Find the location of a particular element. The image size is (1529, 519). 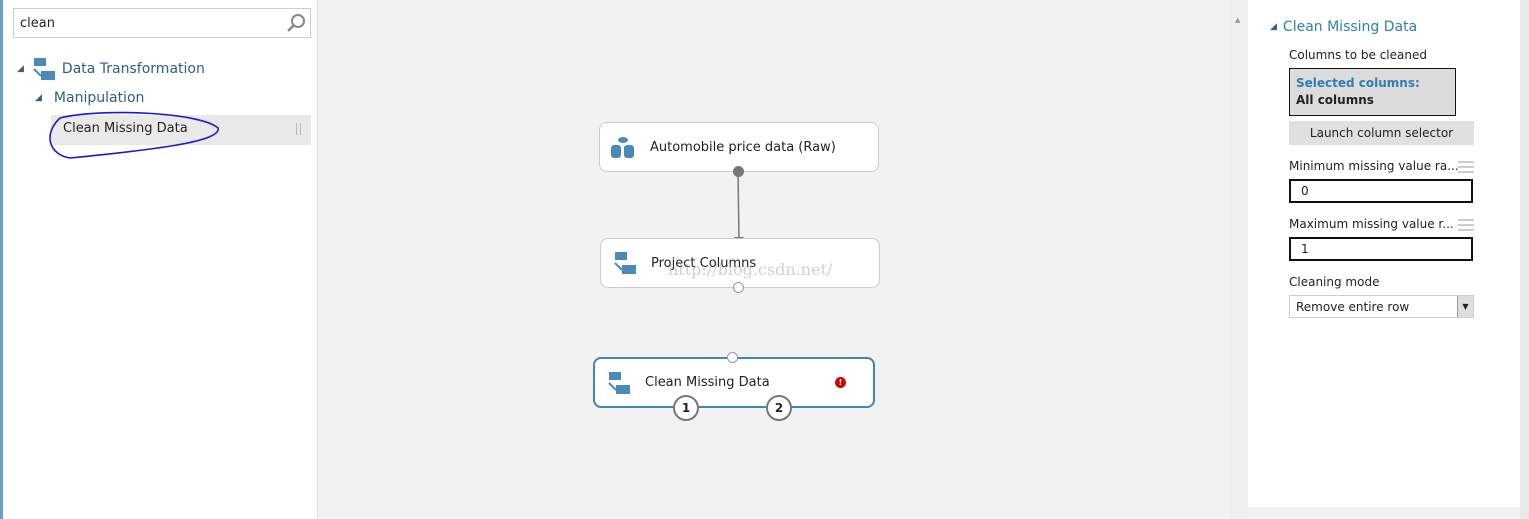

scroll-up-icon: ▲ is located at coordinates (1241, 20).